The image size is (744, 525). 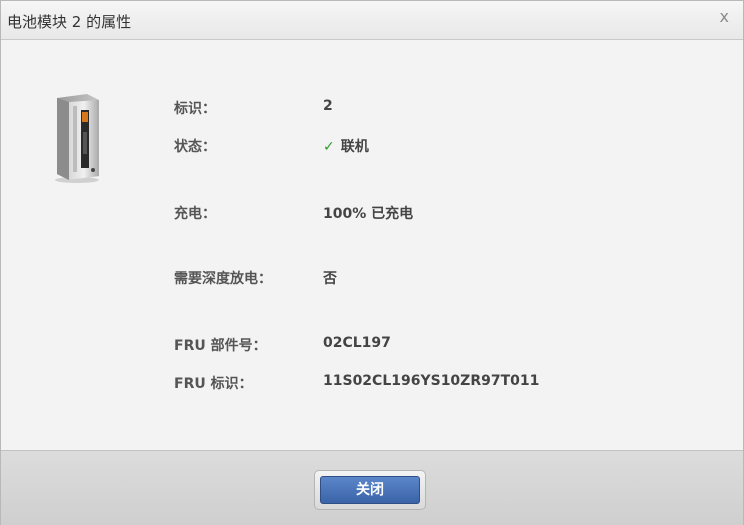 I want to click on property-row-deep-discharge: 需要深度放电： 否, so click(x=372, y=278).